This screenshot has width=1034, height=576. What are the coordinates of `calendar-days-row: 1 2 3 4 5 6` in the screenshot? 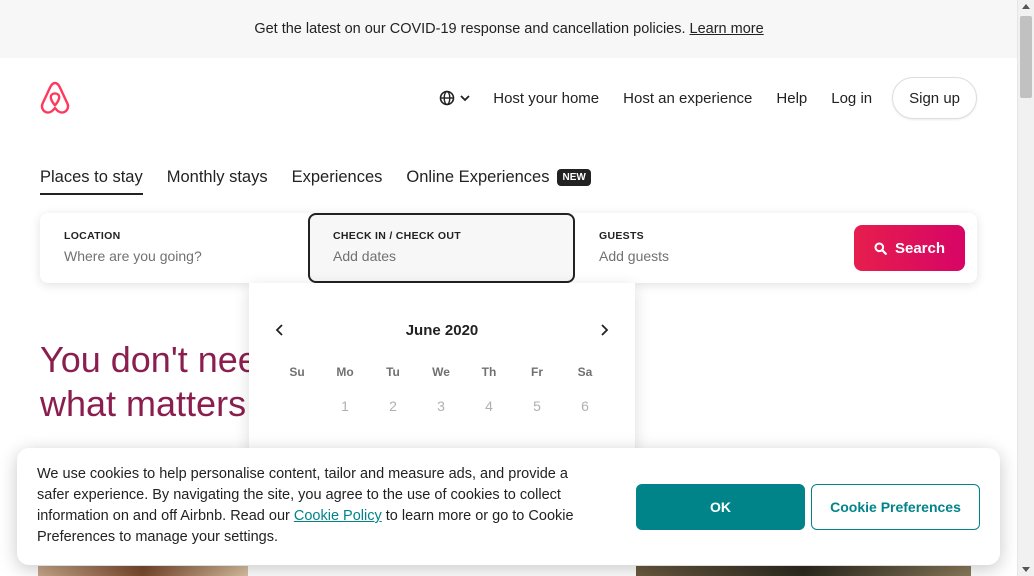 It's located at (441, 406).